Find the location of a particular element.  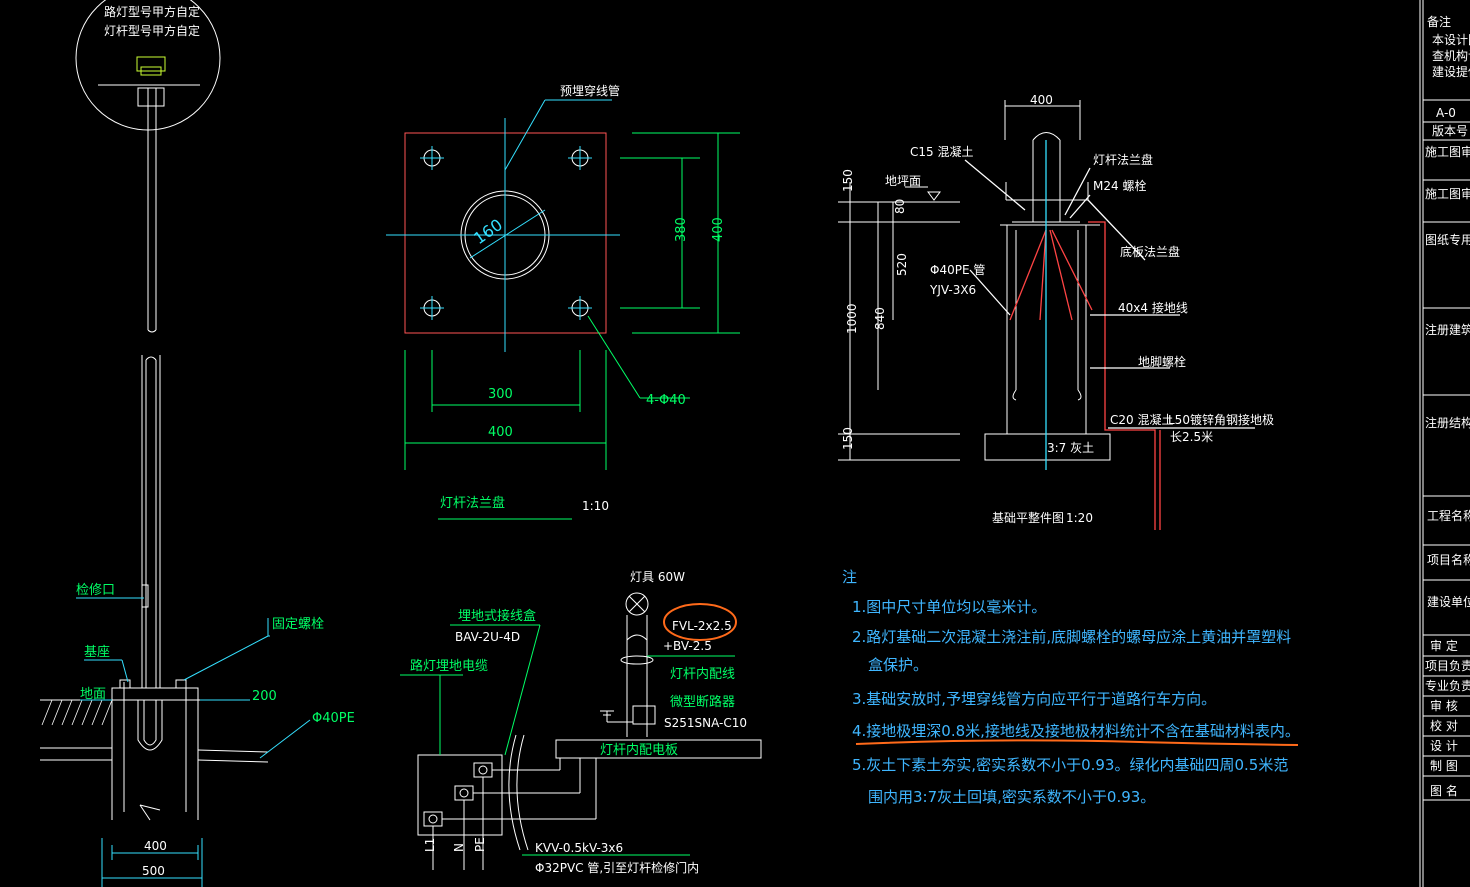

buried-cable-label: 路灯埋地电缆 is located at coordinates (449, 666).